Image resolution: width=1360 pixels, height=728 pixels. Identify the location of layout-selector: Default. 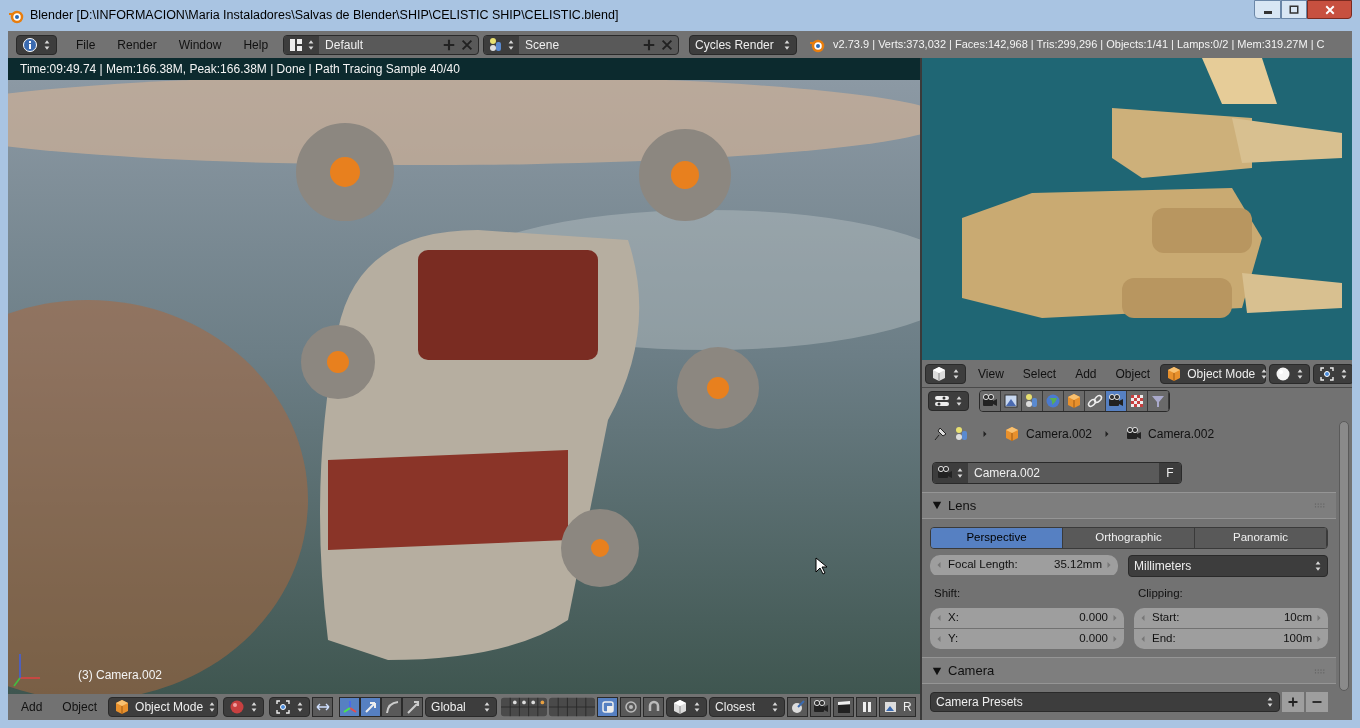
(381, 44).